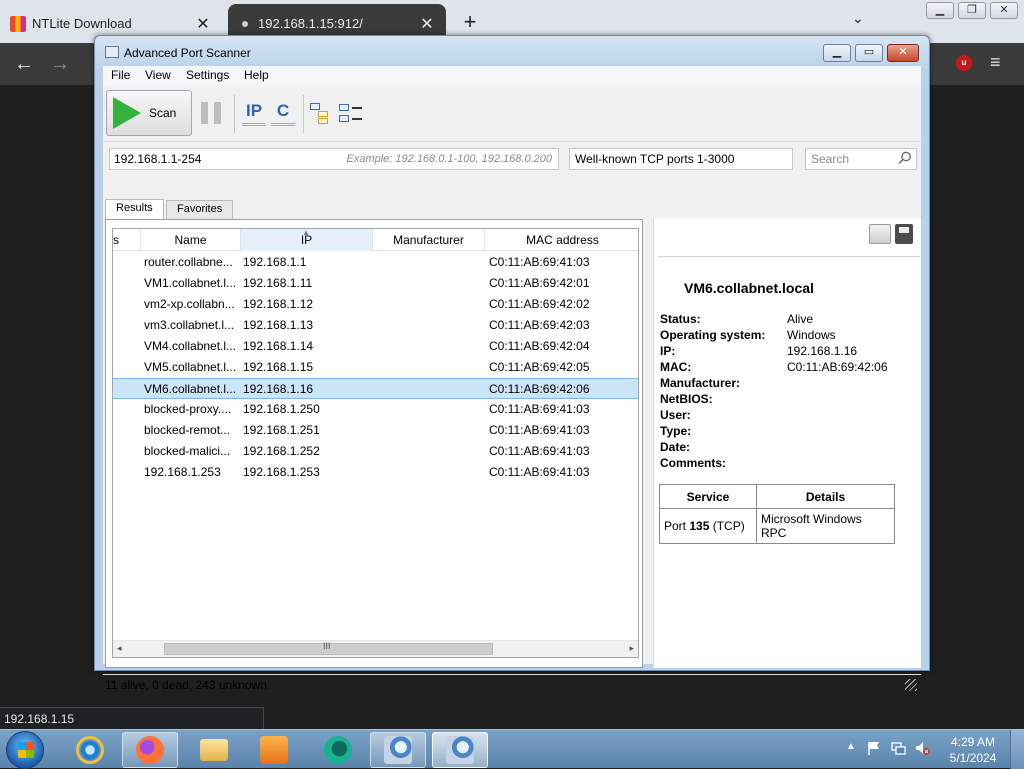  Describe the element at coordinates (24, 64) in the screenshot. I see `back-arrow-icon: ←` at that location.